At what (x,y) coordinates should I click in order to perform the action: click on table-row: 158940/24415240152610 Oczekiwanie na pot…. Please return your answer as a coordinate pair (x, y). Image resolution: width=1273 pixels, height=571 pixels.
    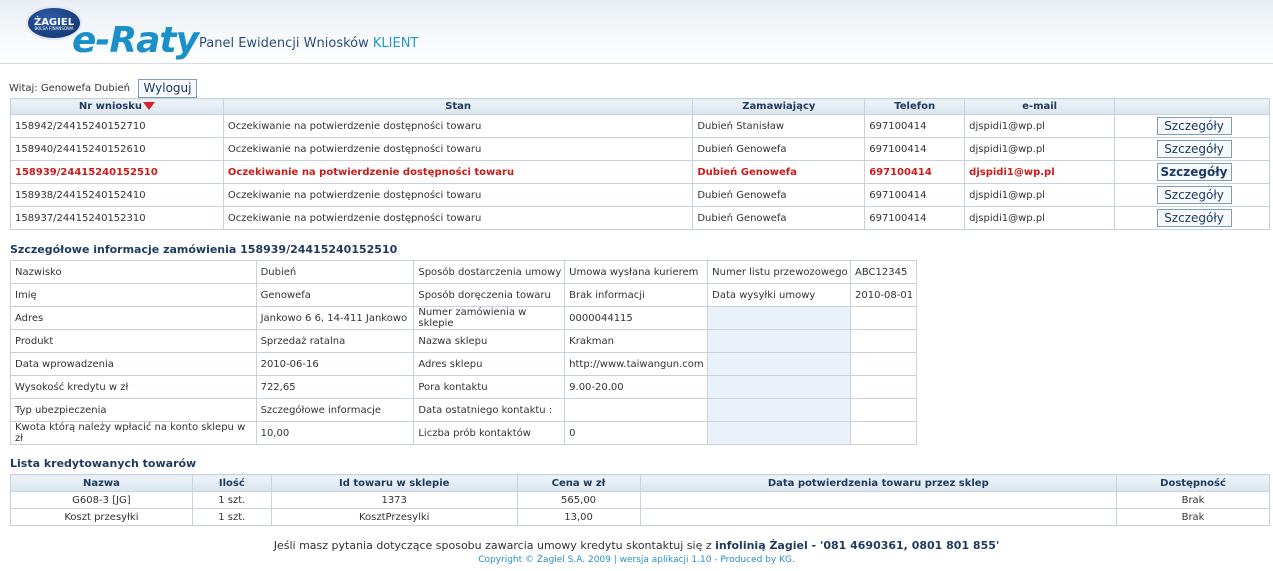
    Looking at the image, I should click on (640, 149).